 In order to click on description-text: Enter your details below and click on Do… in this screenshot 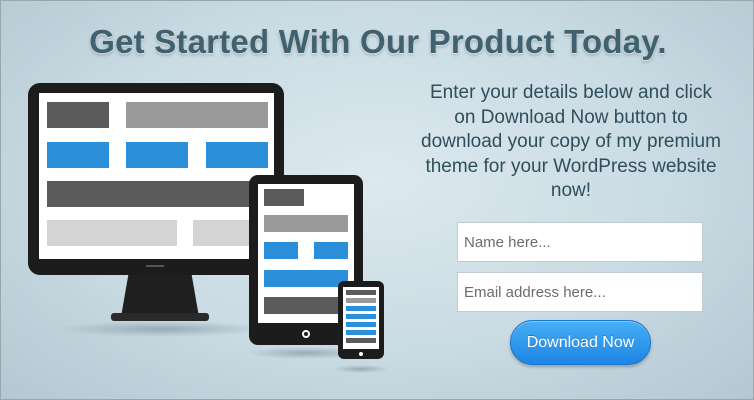, I will do `click(571, 141)`.